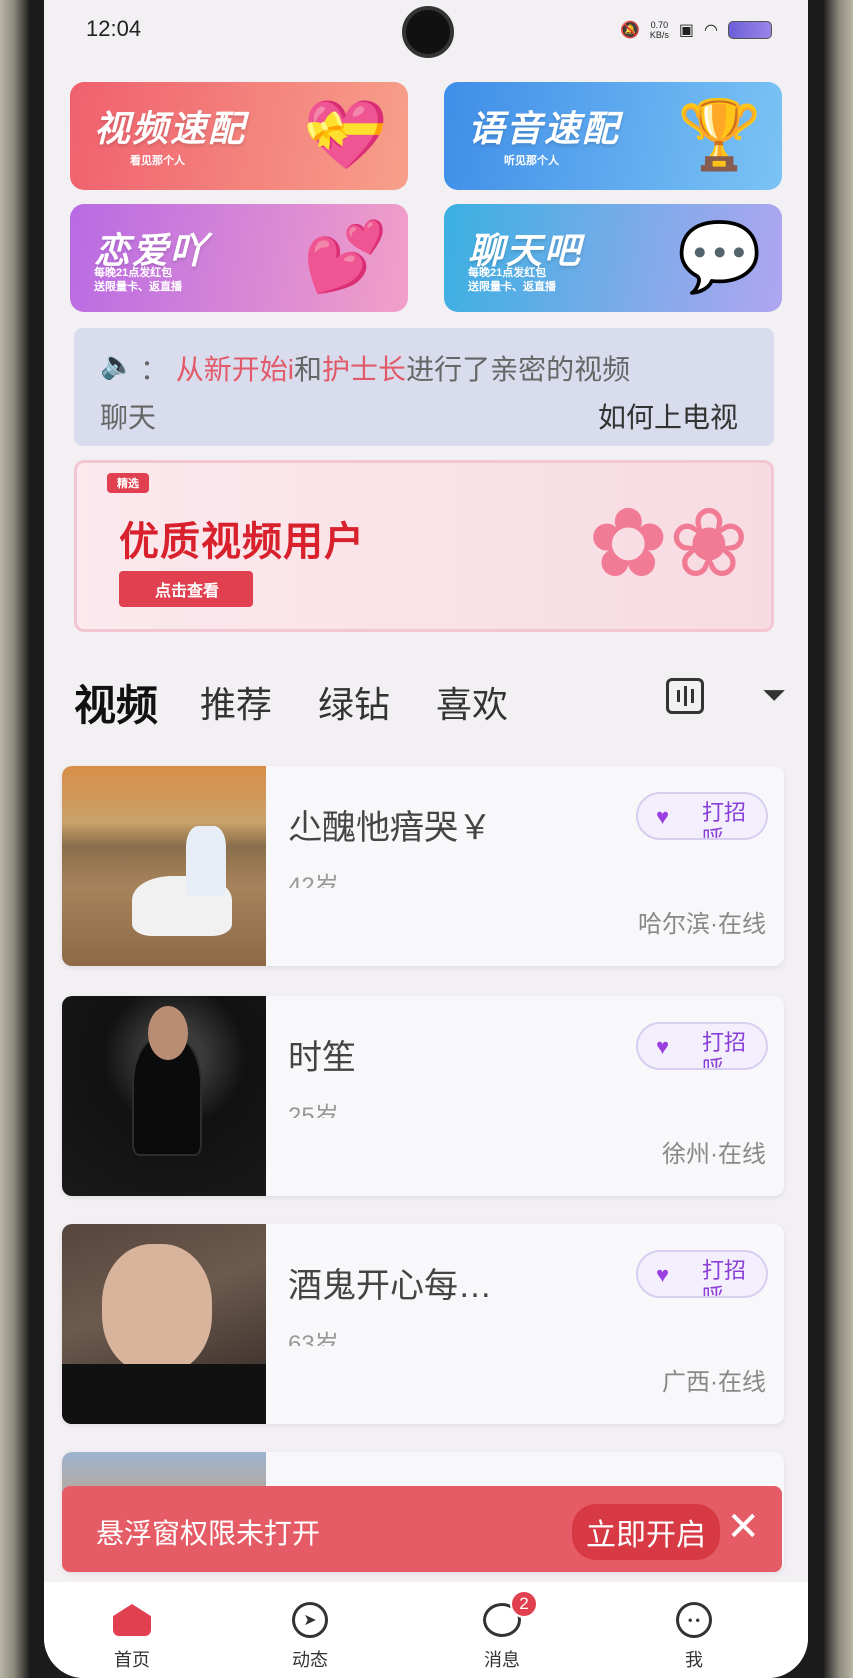  I want to click on user-age: 63岁, so click(313, 1338).